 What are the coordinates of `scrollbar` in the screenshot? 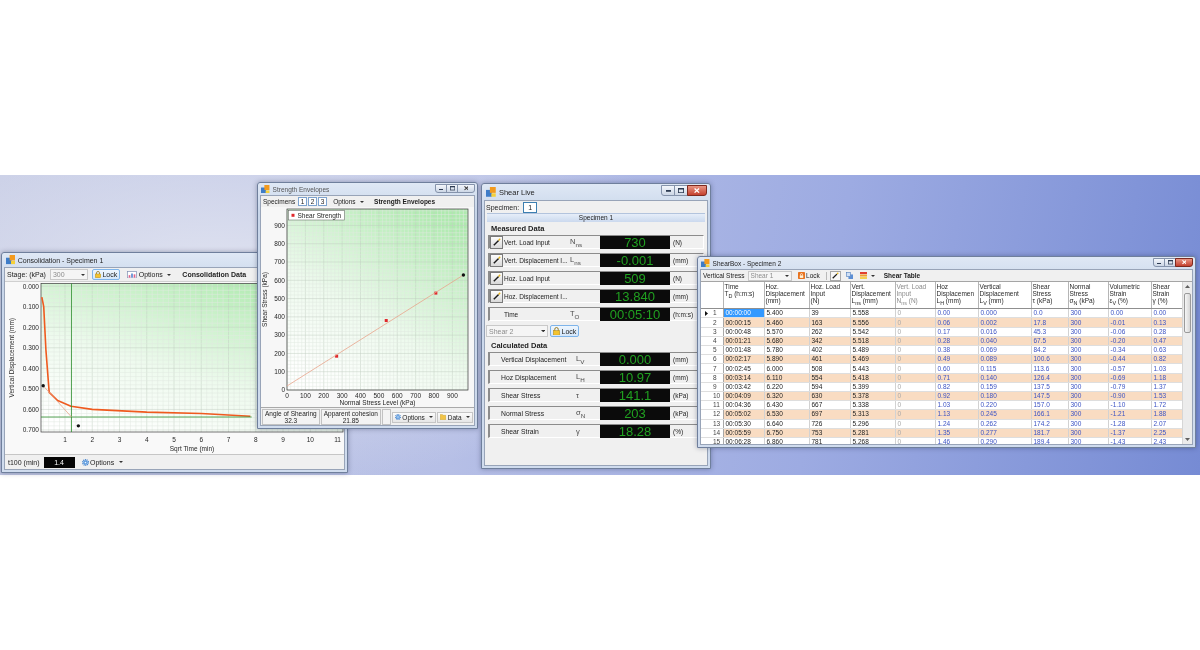 It's located at (1187, 363).